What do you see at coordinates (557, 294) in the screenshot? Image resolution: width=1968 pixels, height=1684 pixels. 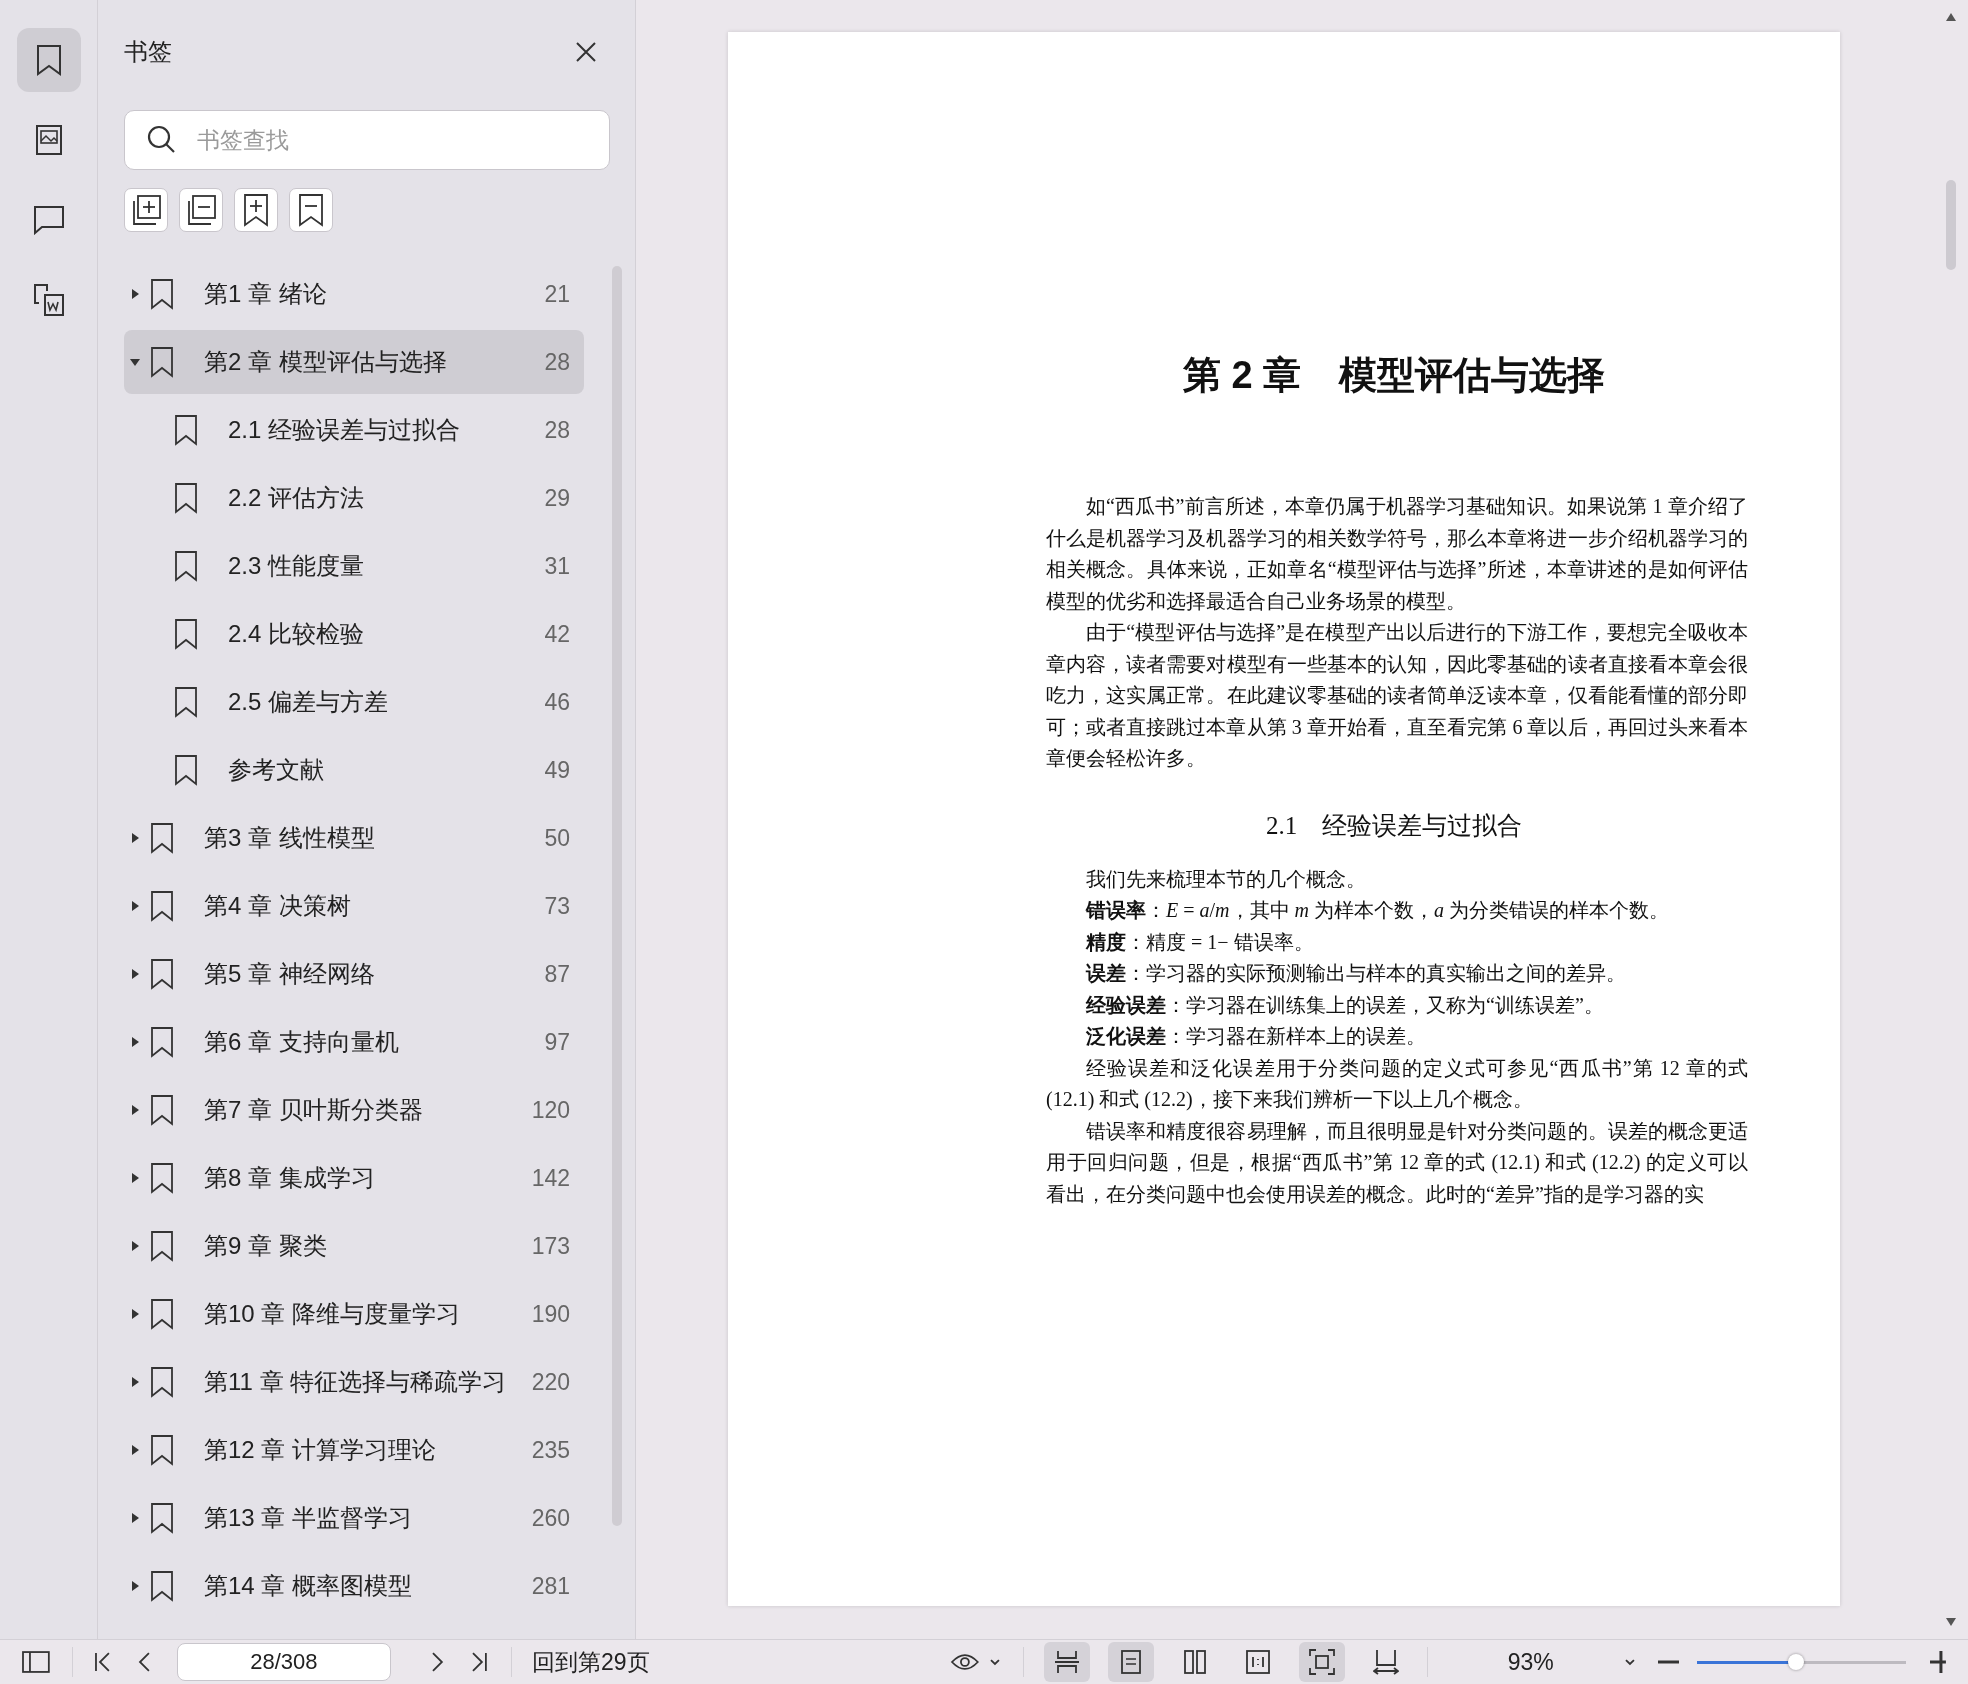 I see `page-number: 21` at bounding box center [557, 294].